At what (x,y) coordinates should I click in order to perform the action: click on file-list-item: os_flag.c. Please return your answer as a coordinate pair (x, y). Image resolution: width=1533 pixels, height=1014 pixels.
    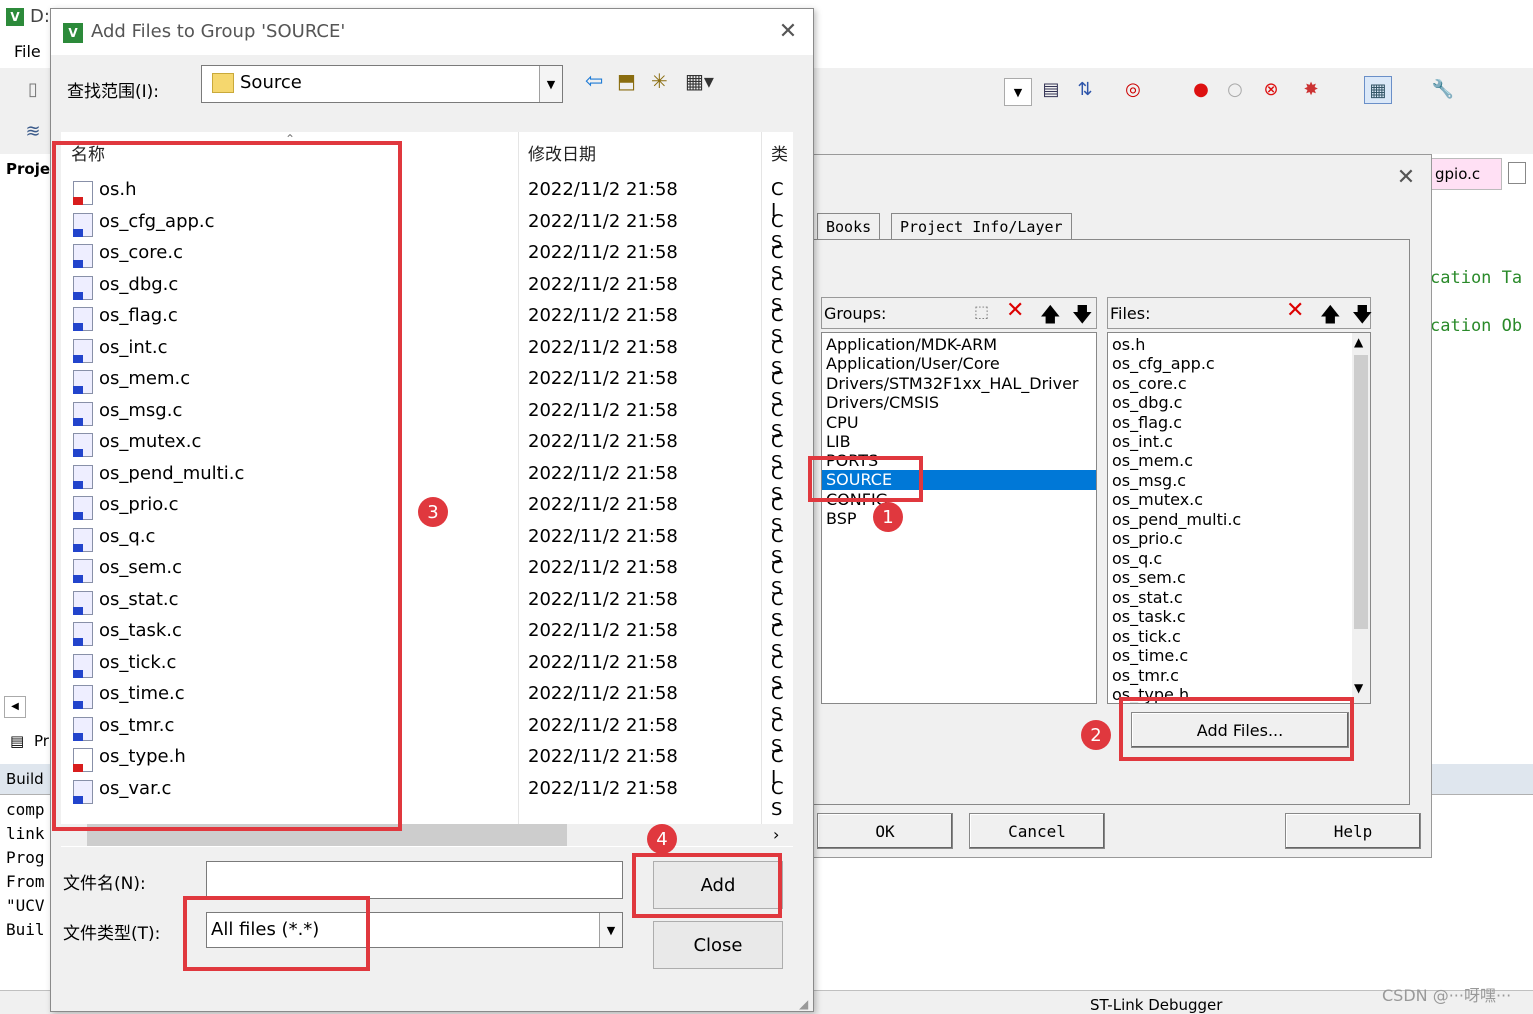
    Looking at the image, I should click on (1147, 422).